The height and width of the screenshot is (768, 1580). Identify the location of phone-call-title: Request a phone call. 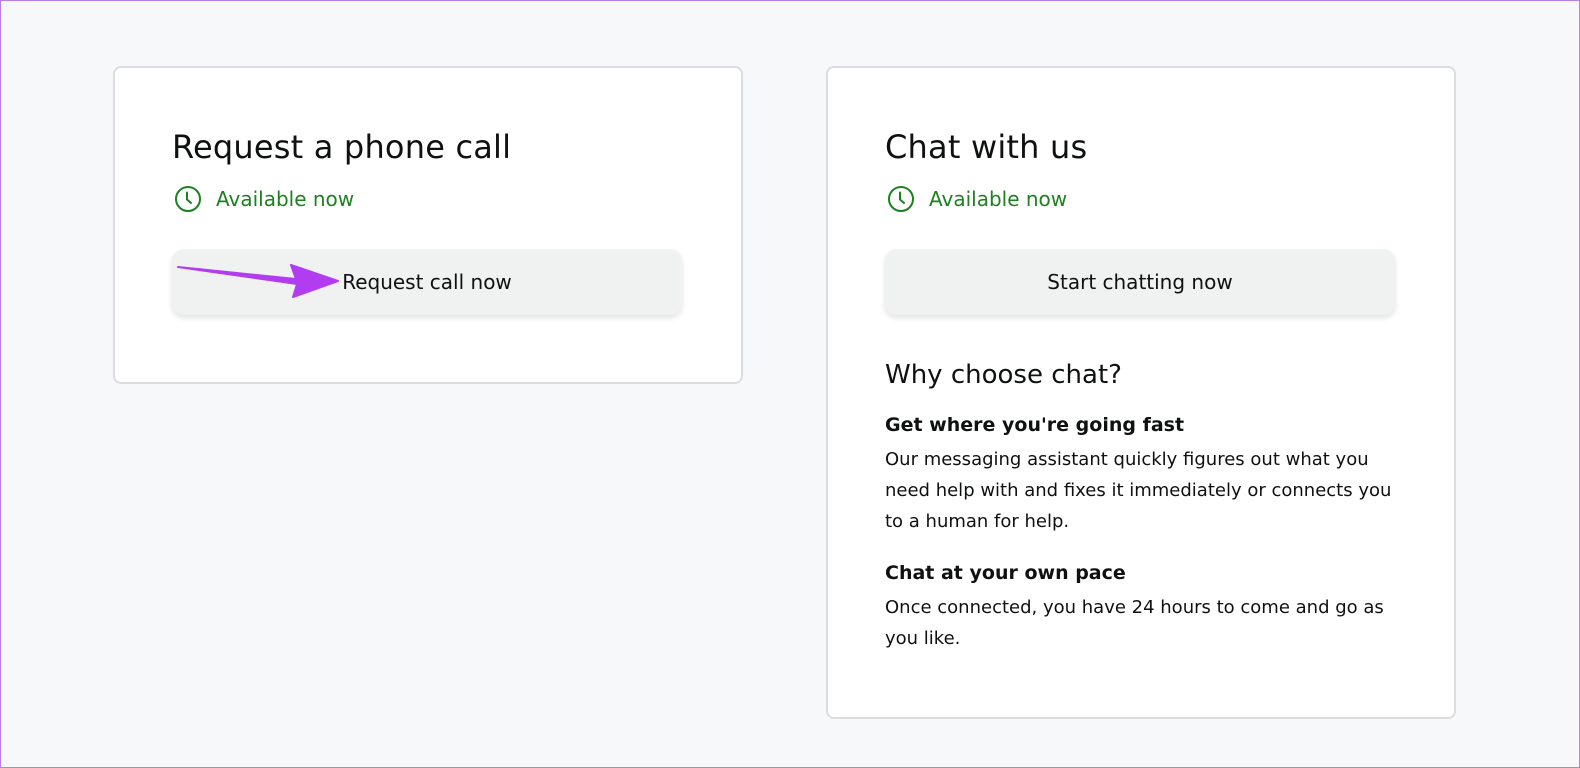
(342, 147).